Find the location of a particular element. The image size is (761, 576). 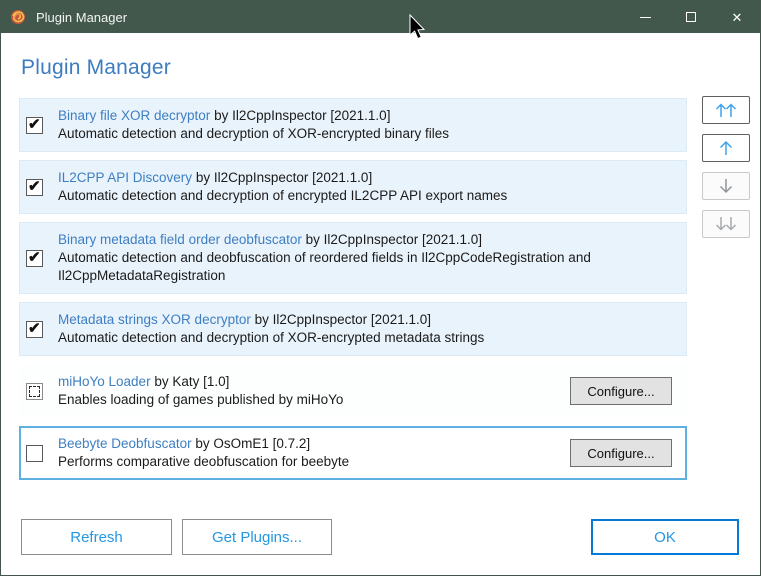

app-icon is located at coordinates (18, 17).